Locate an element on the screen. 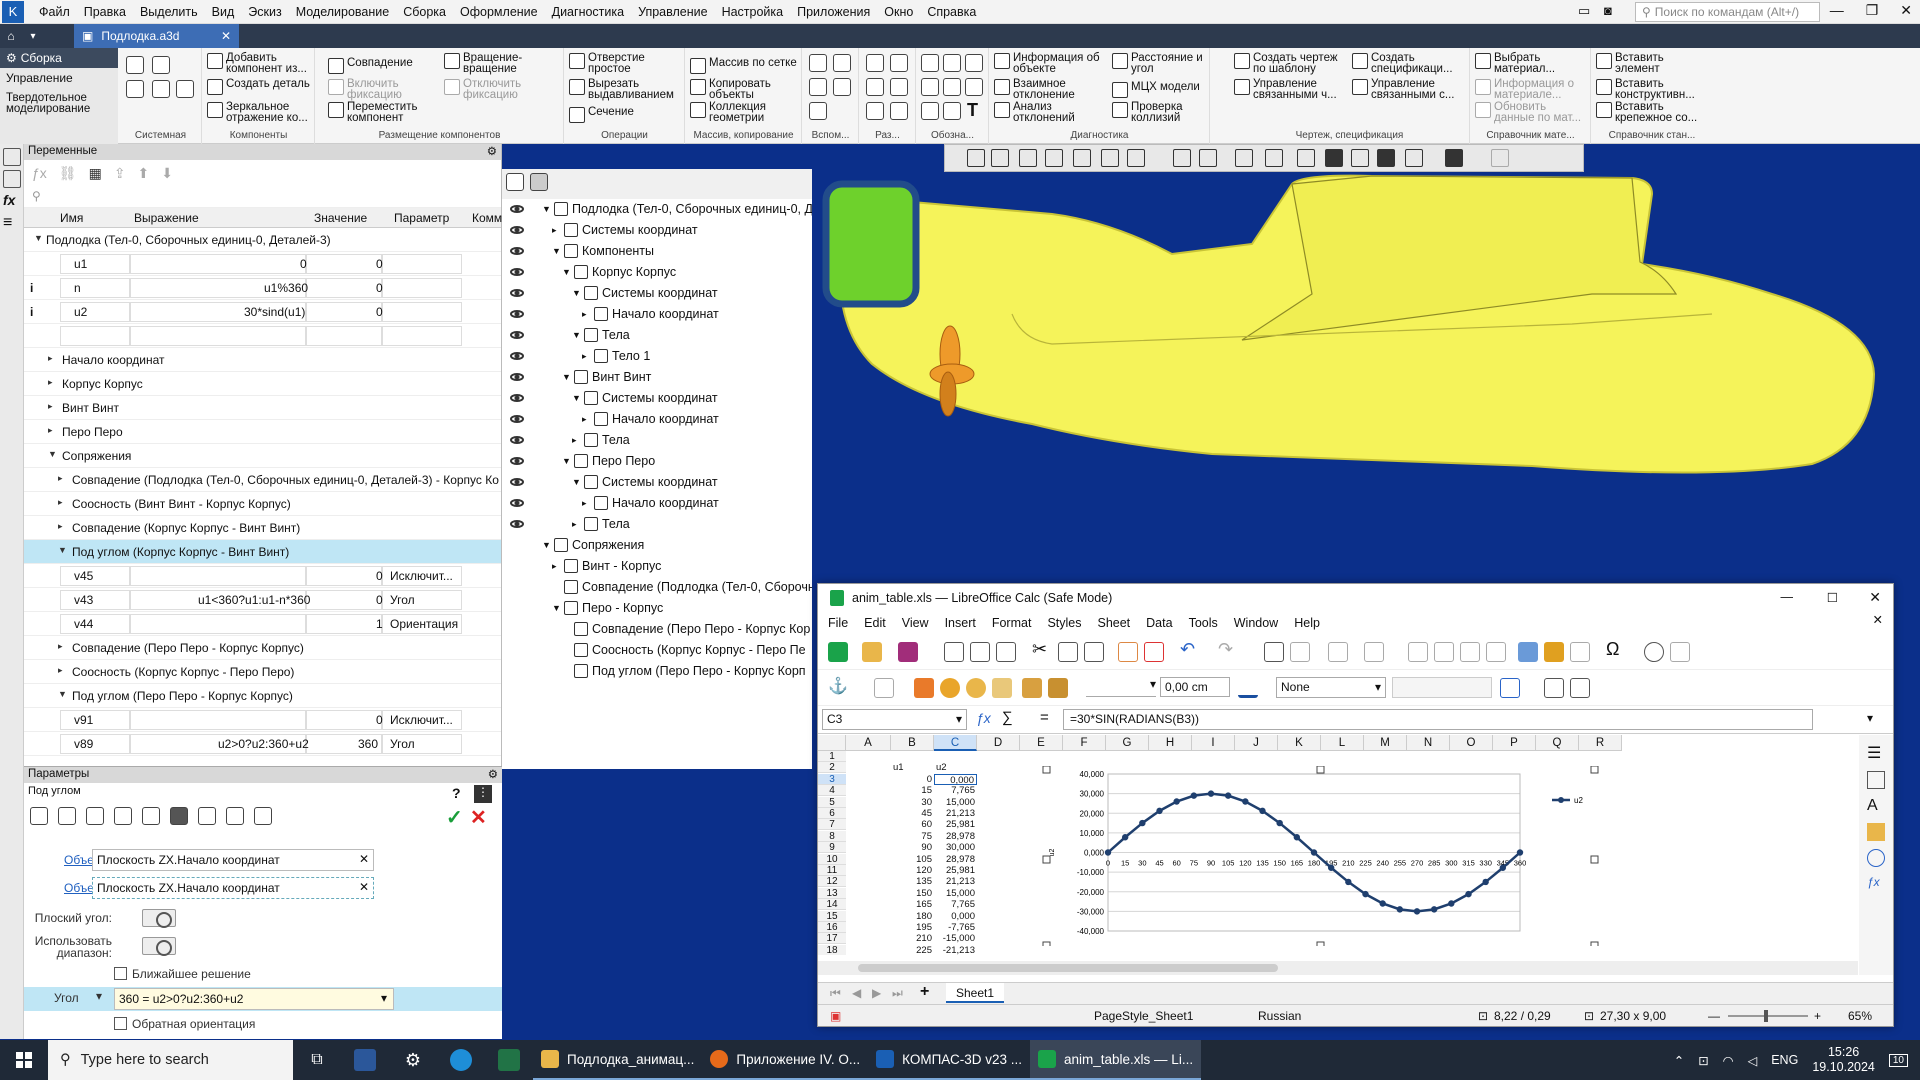 The width and height of the screenshot is (1920, 1080). hyperlink-icon is located at coordinates (1654, 652).